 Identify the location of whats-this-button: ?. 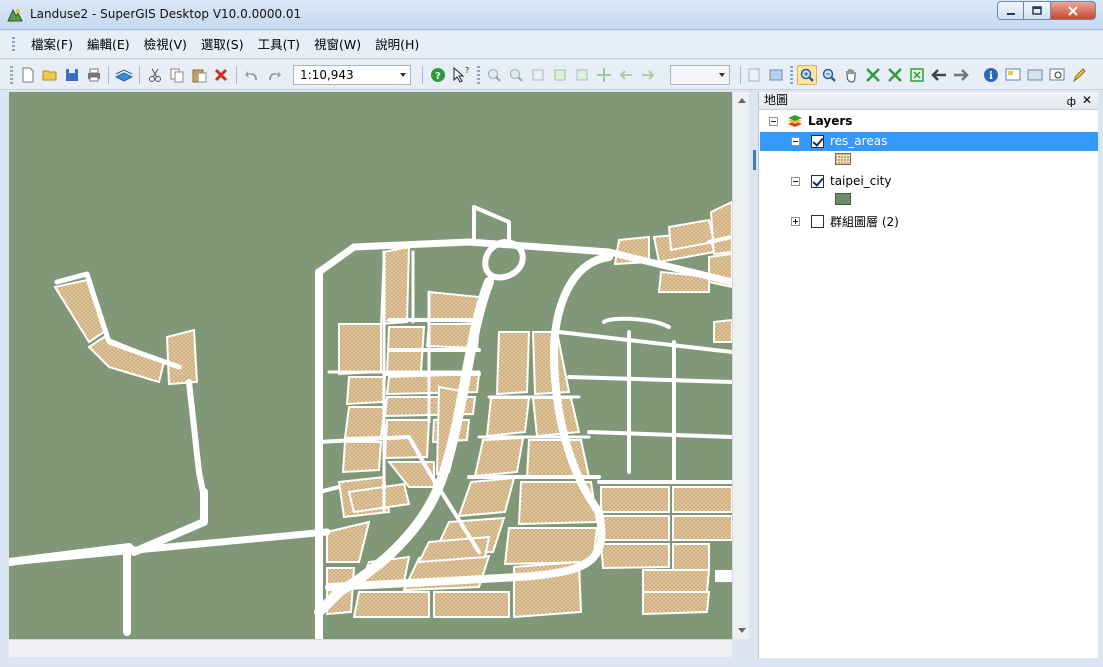
(460, 75).